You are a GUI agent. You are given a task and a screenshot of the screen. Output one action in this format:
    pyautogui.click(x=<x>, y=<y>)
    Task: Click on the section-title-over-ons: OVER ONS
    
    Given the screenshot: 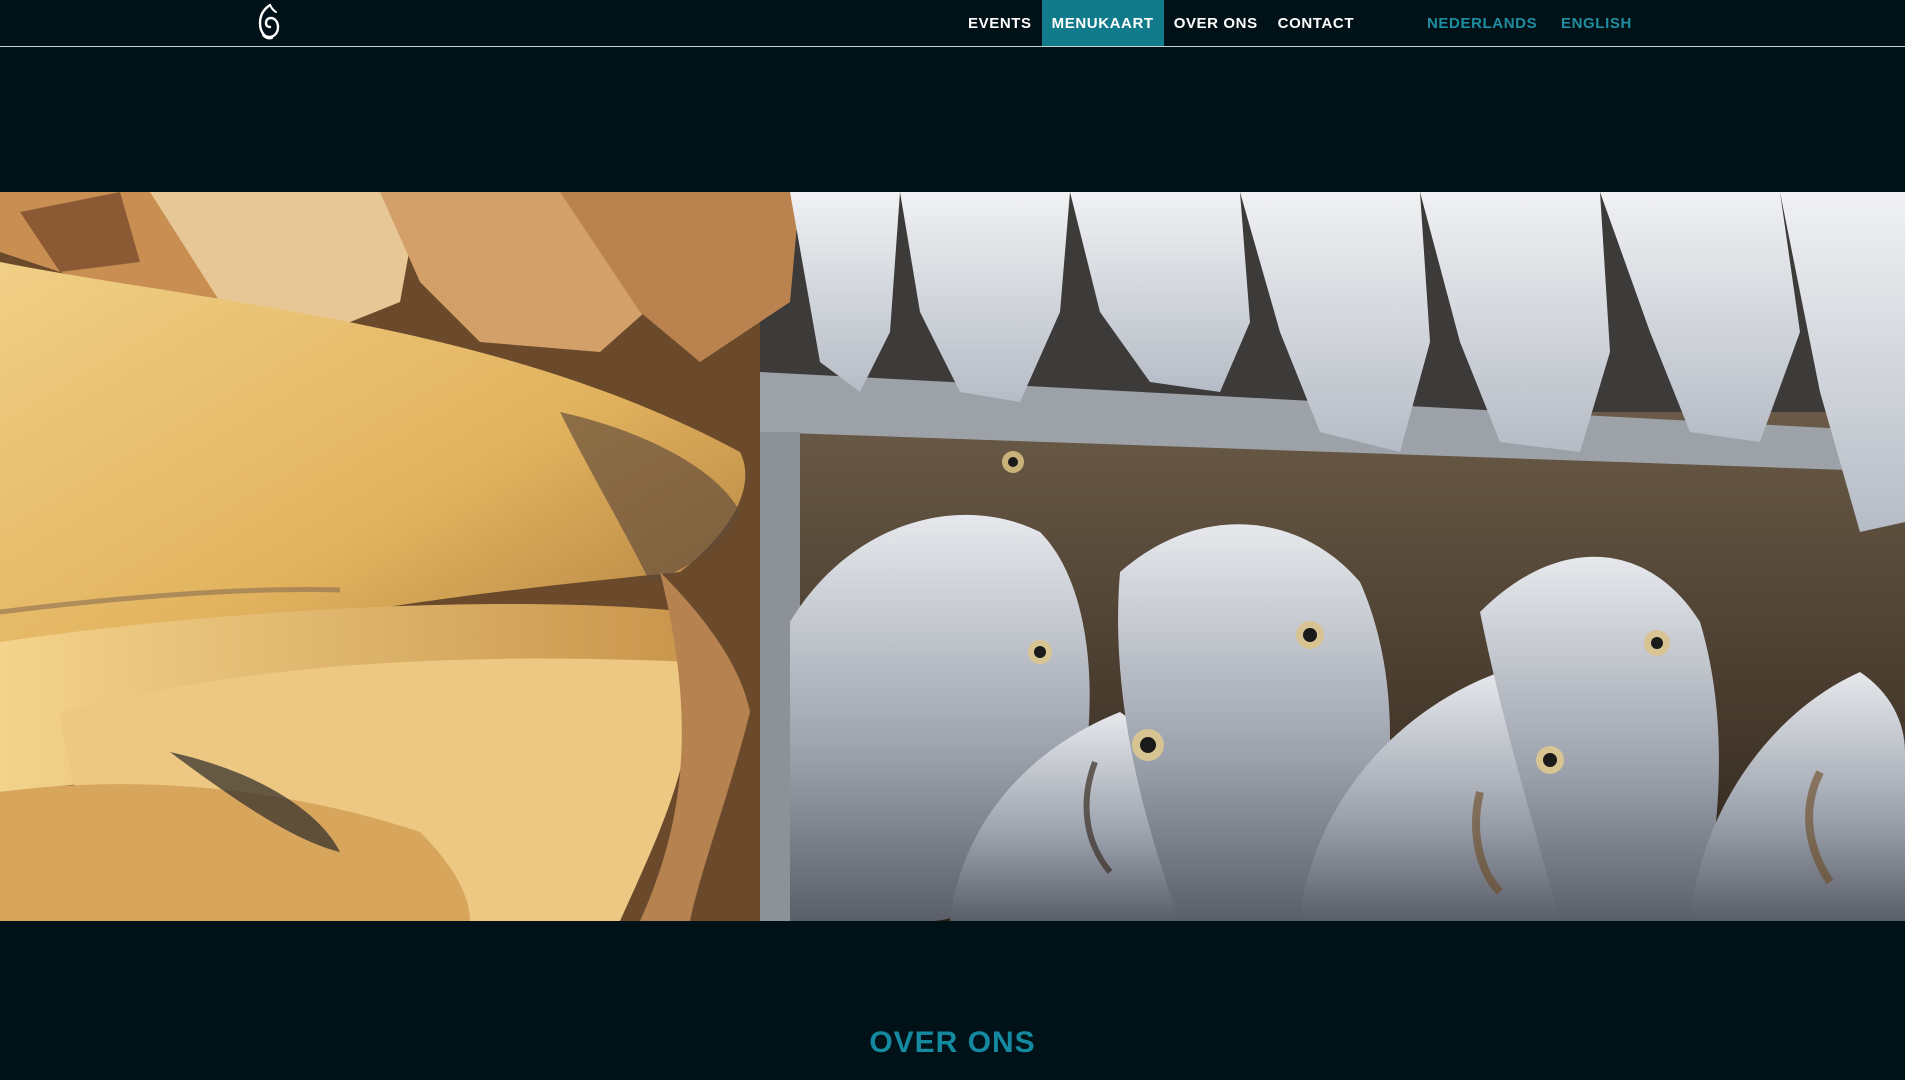 What is the action you would take?
    pyautogui.click(x=952, y=1042)
    